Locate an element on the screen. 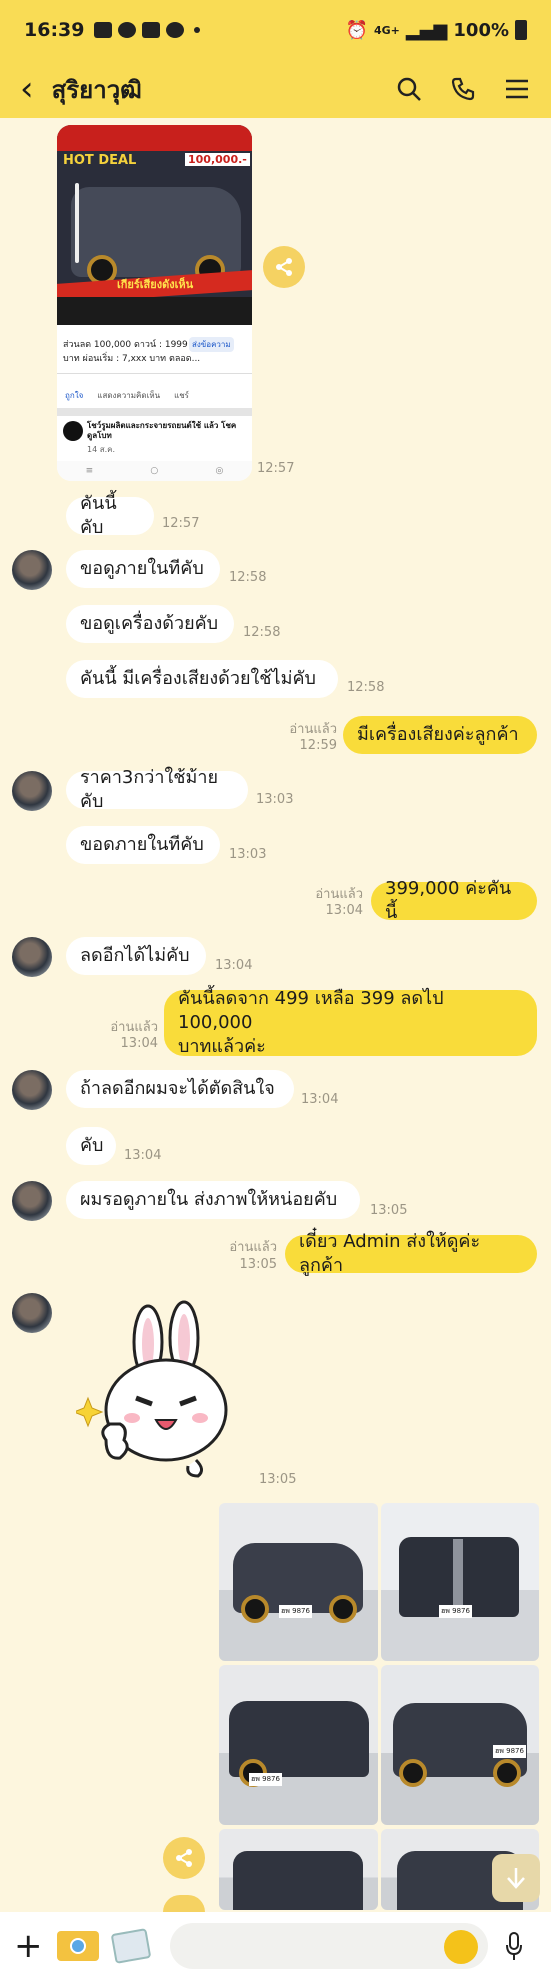 The width and height of the screenshot is (551, 1980). incoming-message: คับ is located at coordinates (91, 1146).